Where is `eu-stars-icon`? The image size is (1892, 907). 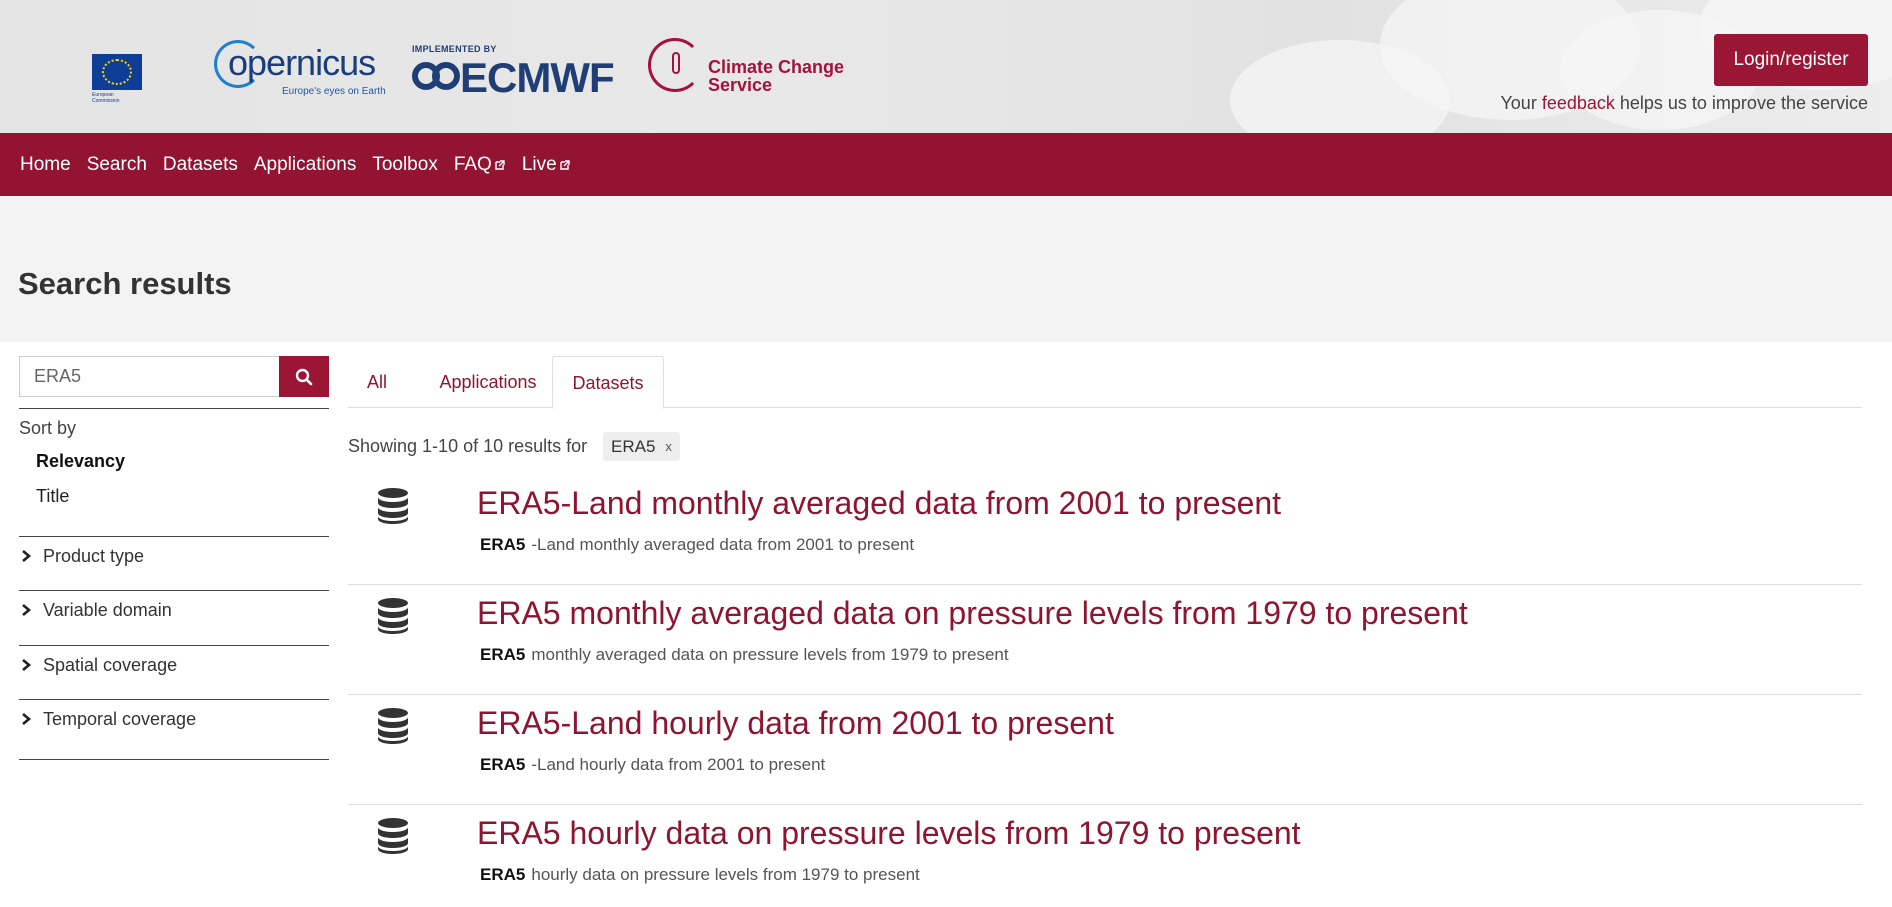 eu-stars-icon is located at coordinates (117, 72).